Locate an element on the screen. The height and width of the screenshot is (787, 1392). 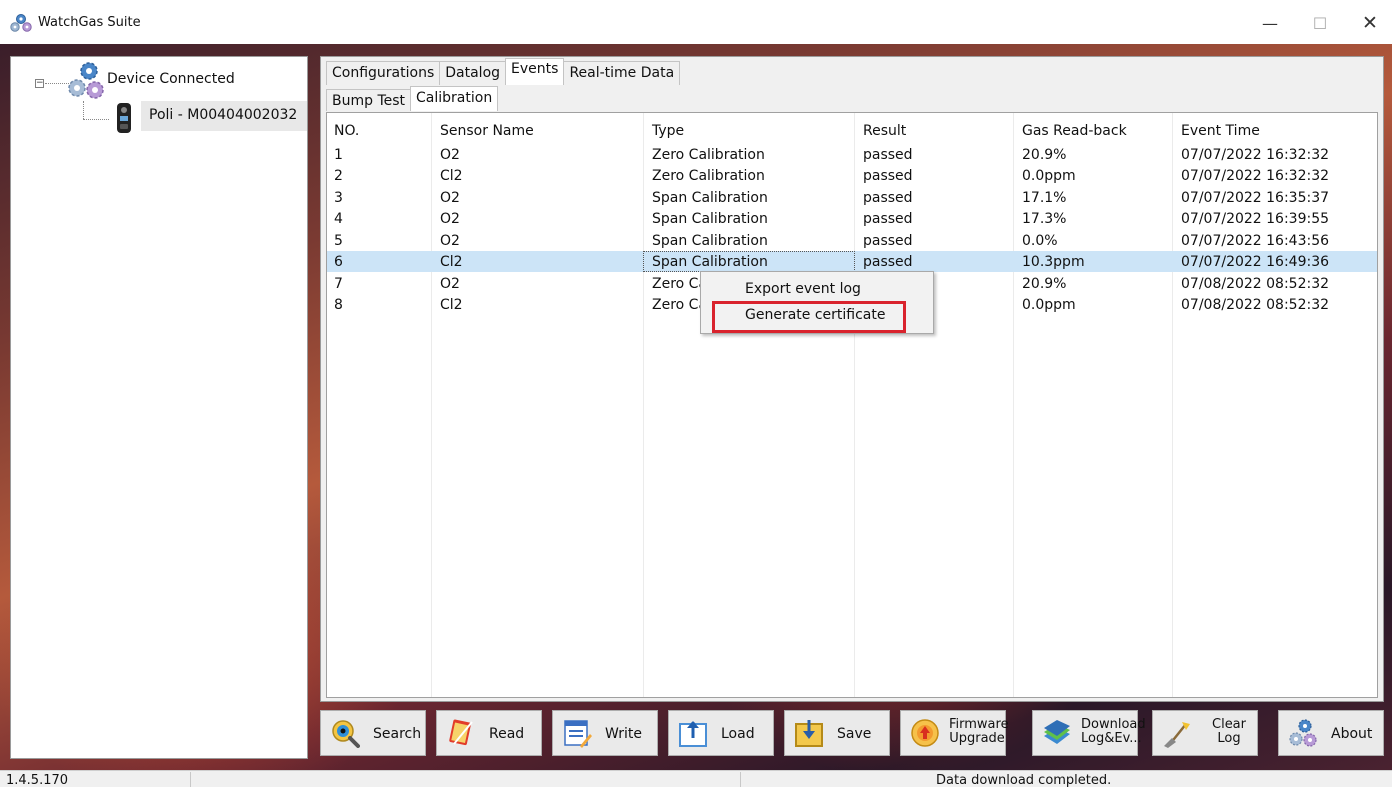
save-button: Save is located at coordinates (837, 733).